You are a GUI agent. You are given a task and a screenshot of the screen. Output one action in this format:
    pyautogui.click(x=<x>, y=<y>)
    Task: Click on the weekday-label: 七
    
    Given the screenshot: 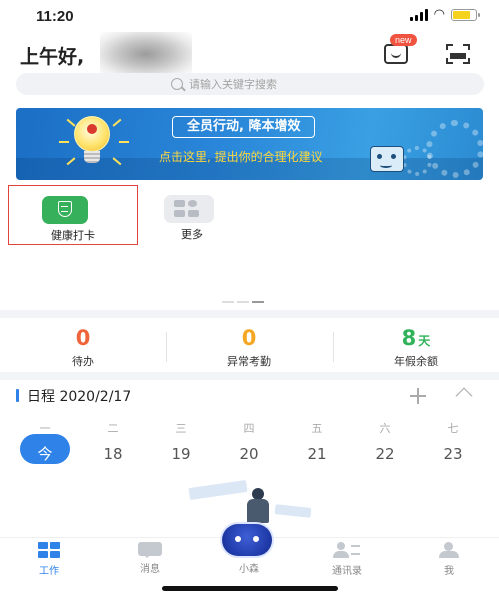 What is the action you would take?
    pyautogui.click(x=453, y=428)
    